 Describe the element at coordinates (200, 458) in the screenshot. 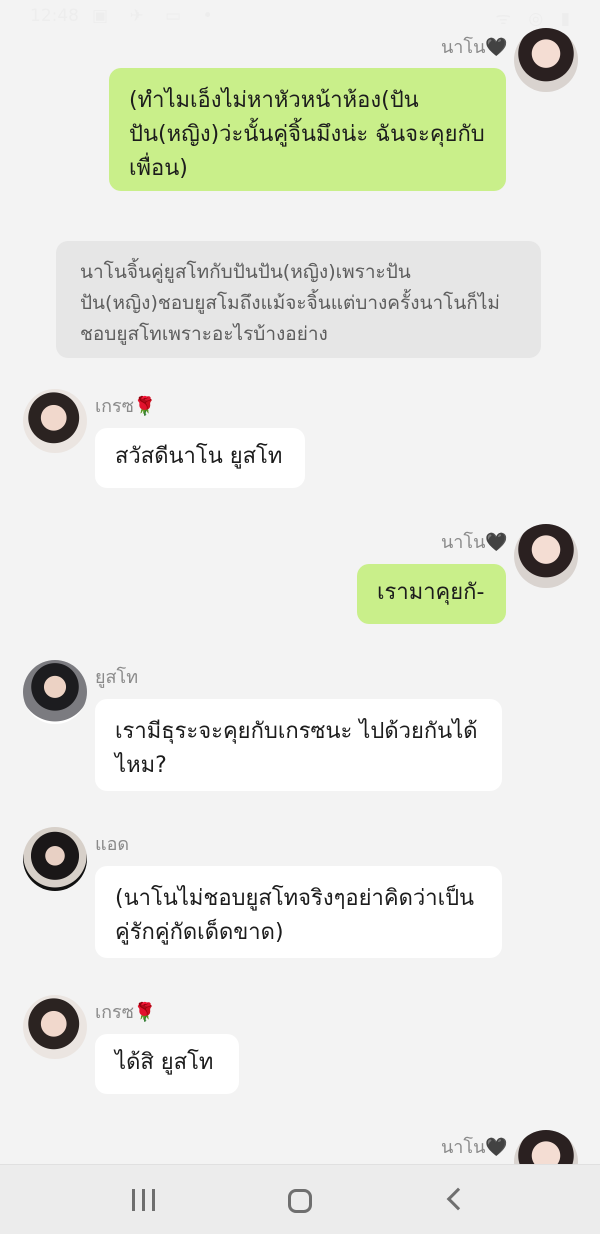

I see `message-bubble: สวัสดีนาโน ยูสโท` at that location.